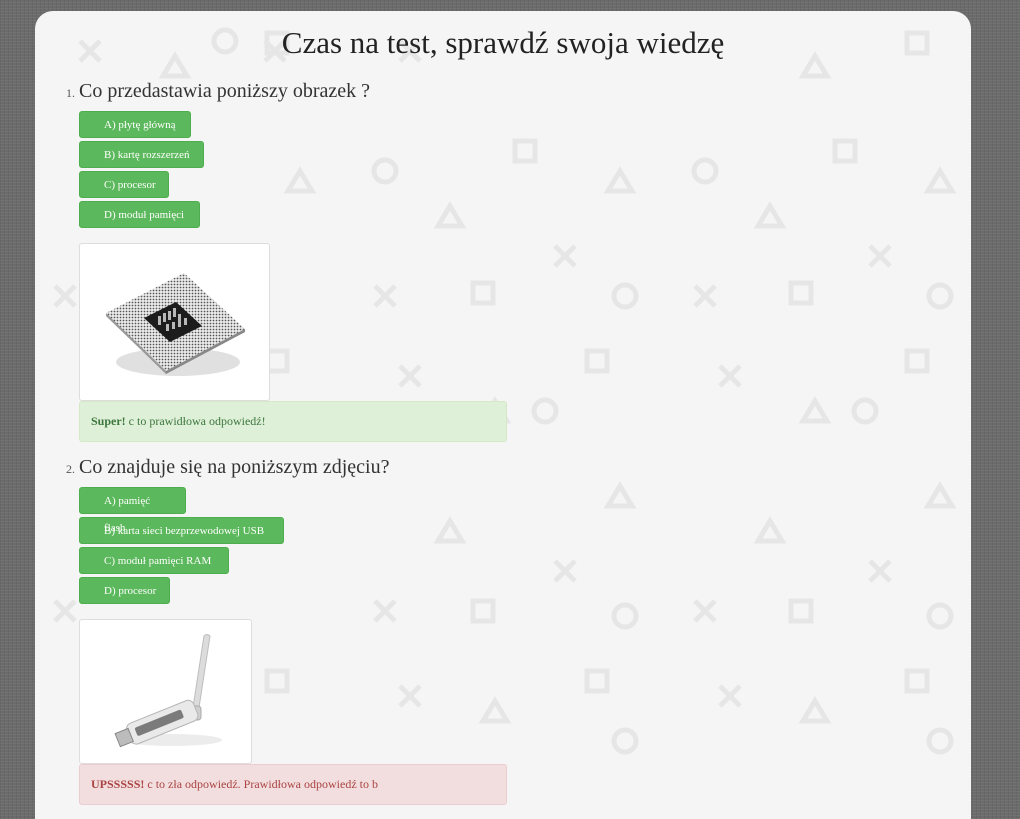  What do you see at coordinates (234, 467) in the screenshot?
I see `question-text: Co znajduje się na poniższym zdjęciu?` at bounding box center [234, 467].